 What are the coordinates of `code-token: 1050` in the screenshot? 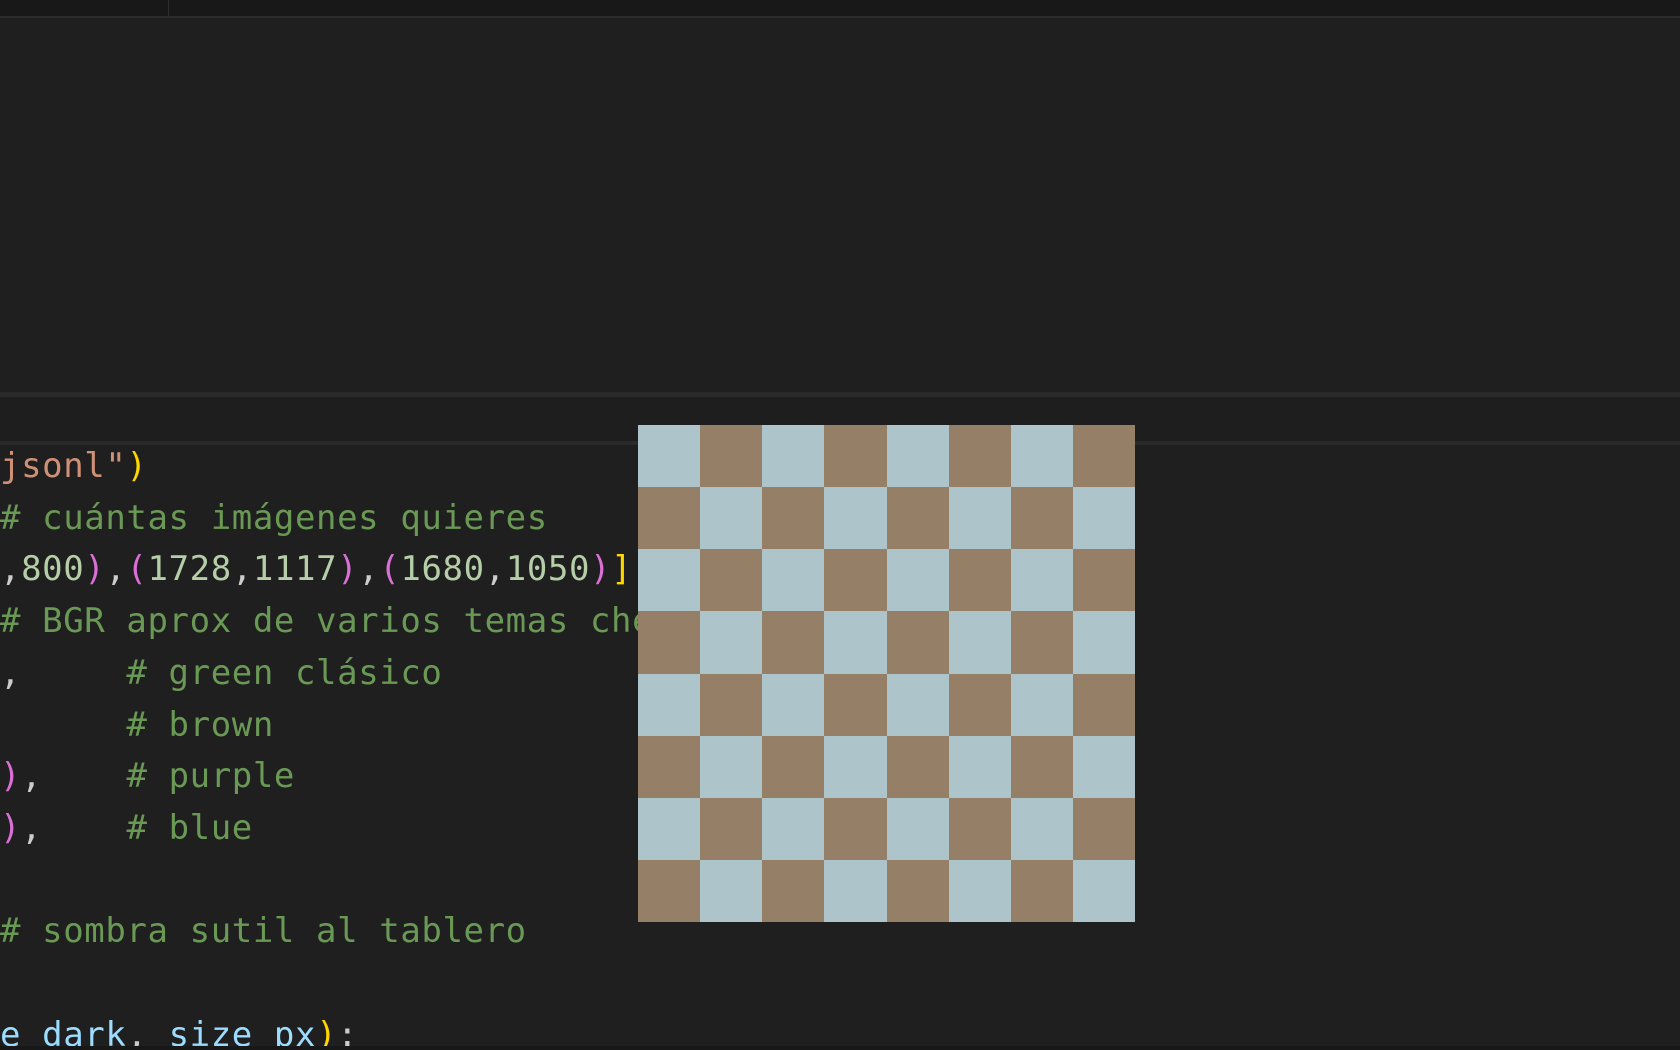 It's located at (548, 569).